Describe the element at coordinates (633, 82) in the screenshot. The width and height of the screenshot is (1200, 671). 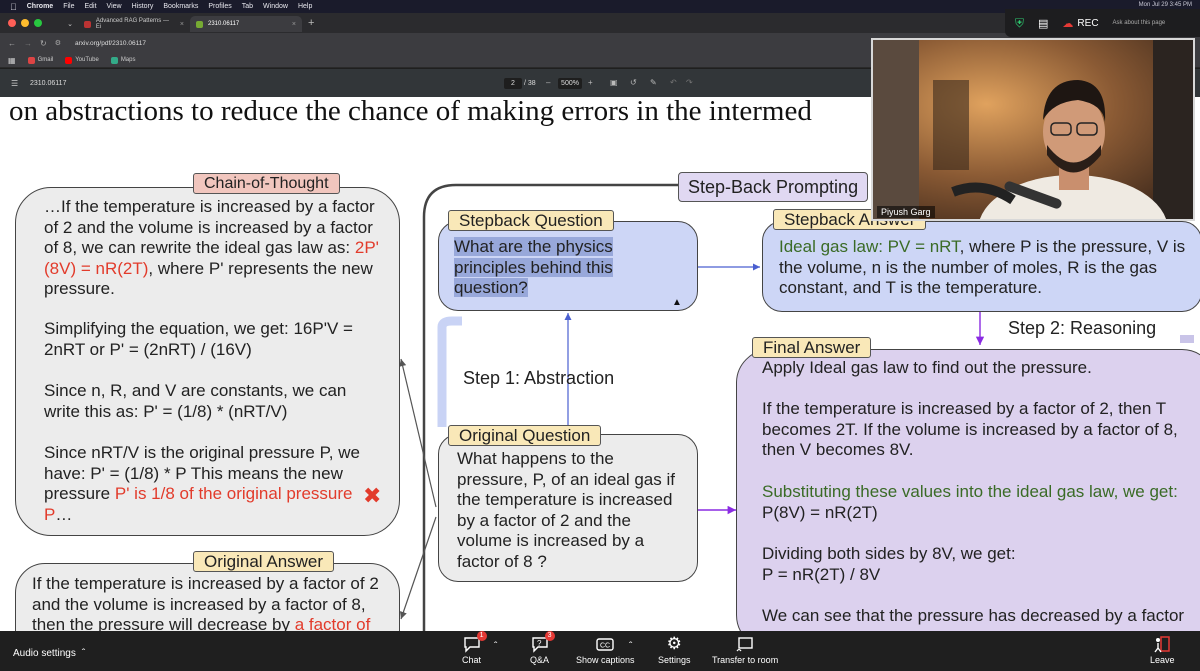
I see `rotate-icon: ↺` at that location.